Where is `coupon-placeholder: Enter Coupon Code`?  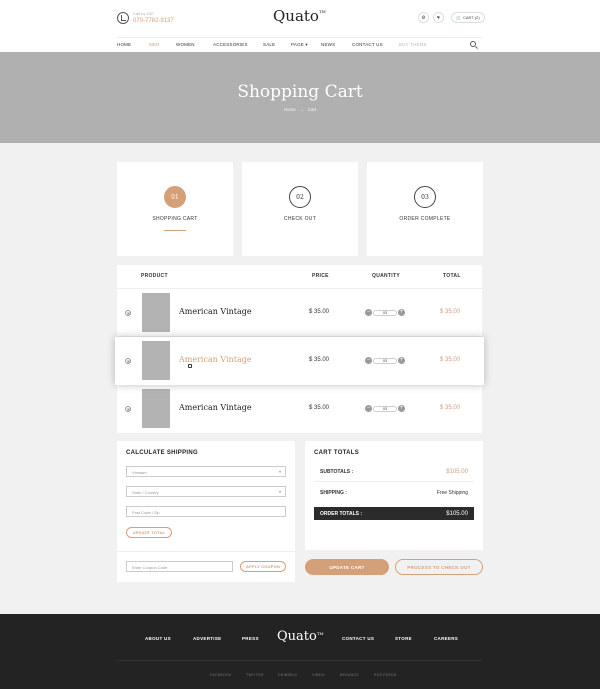 coupon-placeholder: Enter Coupon Code is located at coordinates (150, 567).